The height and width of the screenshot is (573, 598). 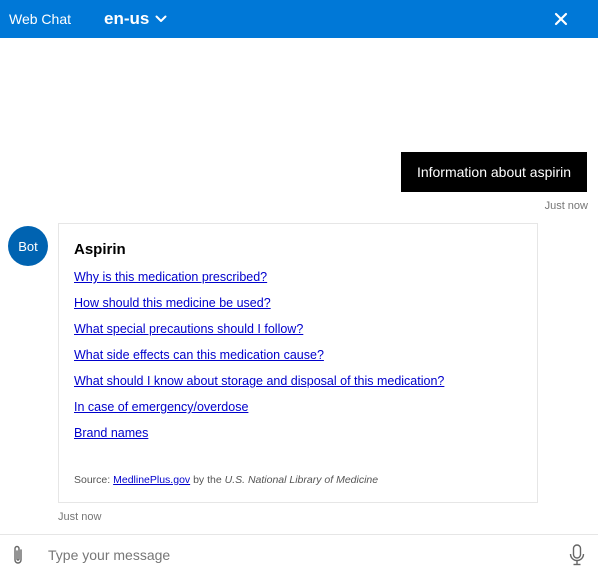 I want to click on attach-button, so click(x=18, y=555).